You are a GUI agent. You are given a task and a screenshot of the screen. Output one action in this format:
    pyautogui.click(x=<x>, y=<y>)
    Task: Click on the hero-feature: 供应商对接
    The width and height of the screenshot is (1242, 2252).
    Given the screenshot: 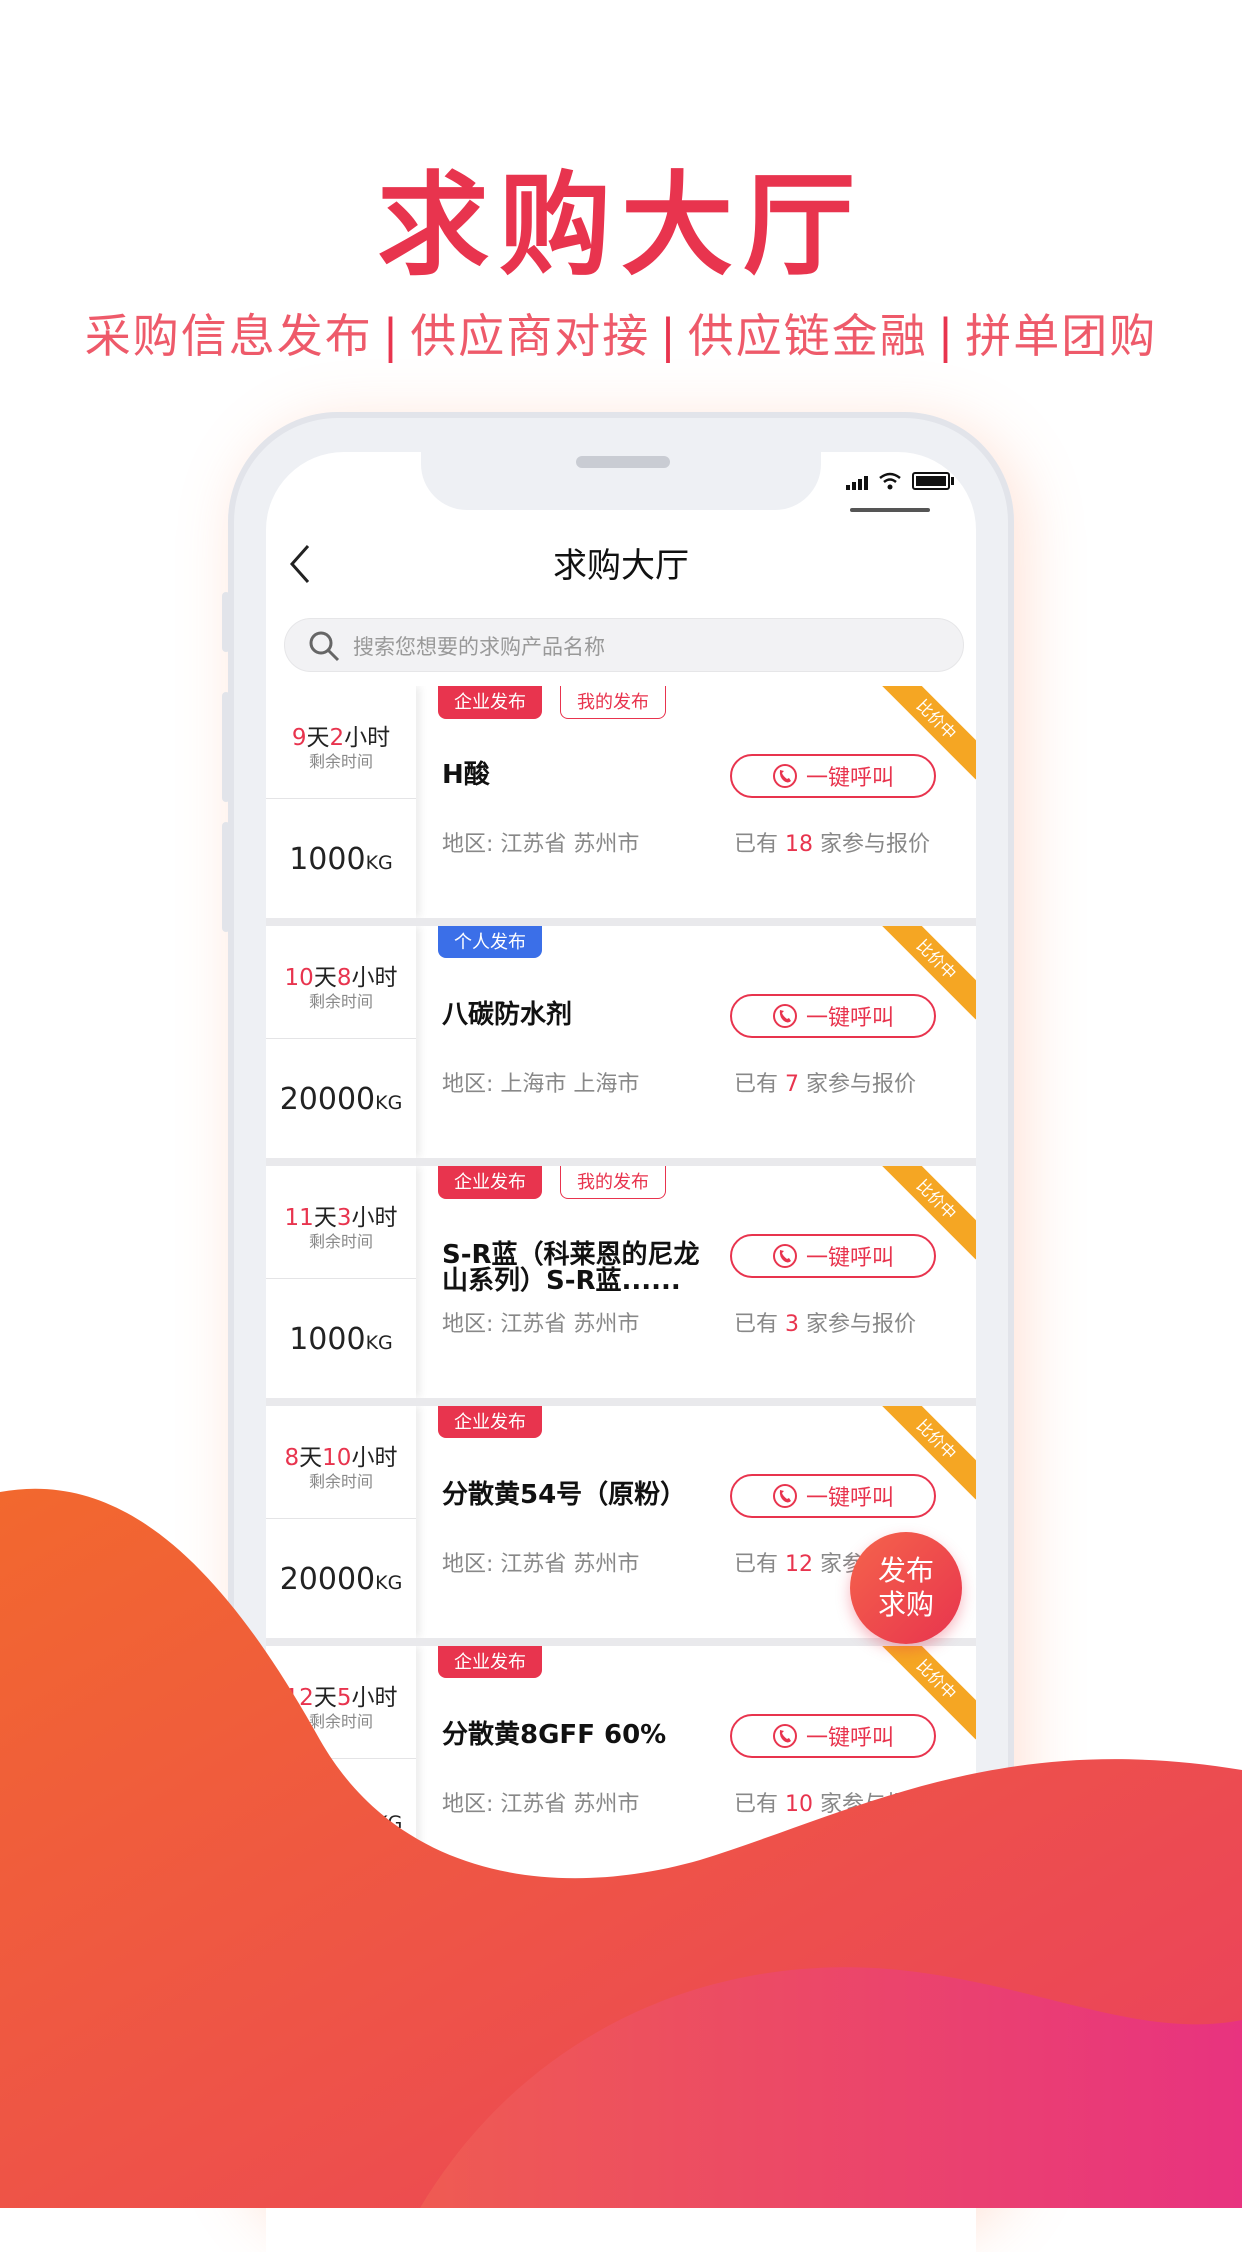 What is the action you would take?
    pyautogui.click(x=530, y=336)
    